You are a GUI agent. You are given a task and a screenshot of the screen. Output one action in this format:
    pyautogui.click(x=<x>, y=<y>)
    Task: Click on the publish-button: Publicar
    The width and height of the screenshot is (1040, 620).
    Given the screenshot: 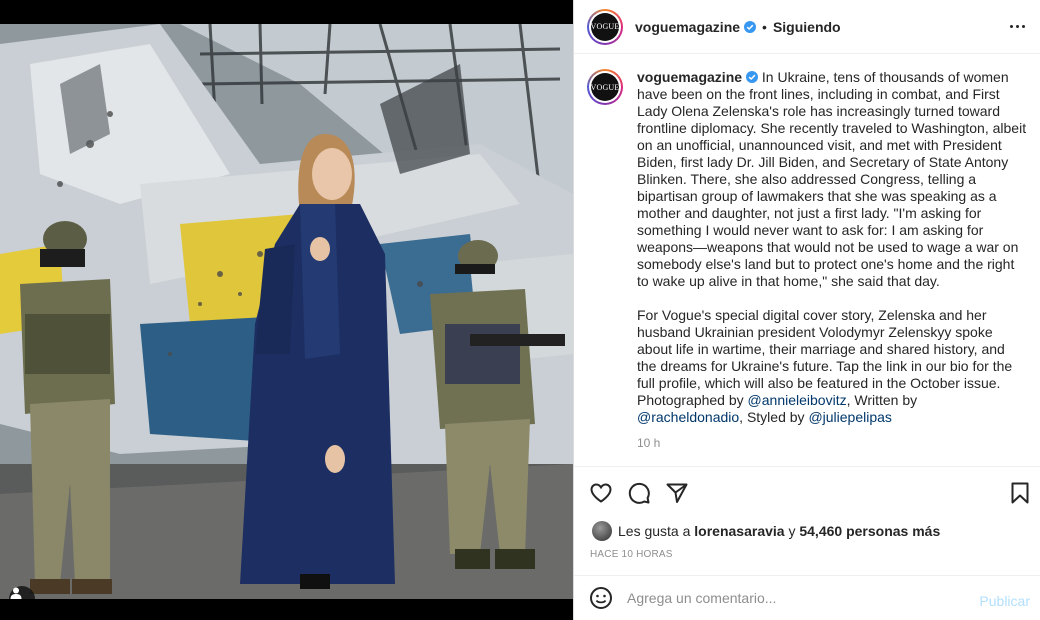 What is the action you would take?
    pyautogui.click(x=1004, y=601)
    